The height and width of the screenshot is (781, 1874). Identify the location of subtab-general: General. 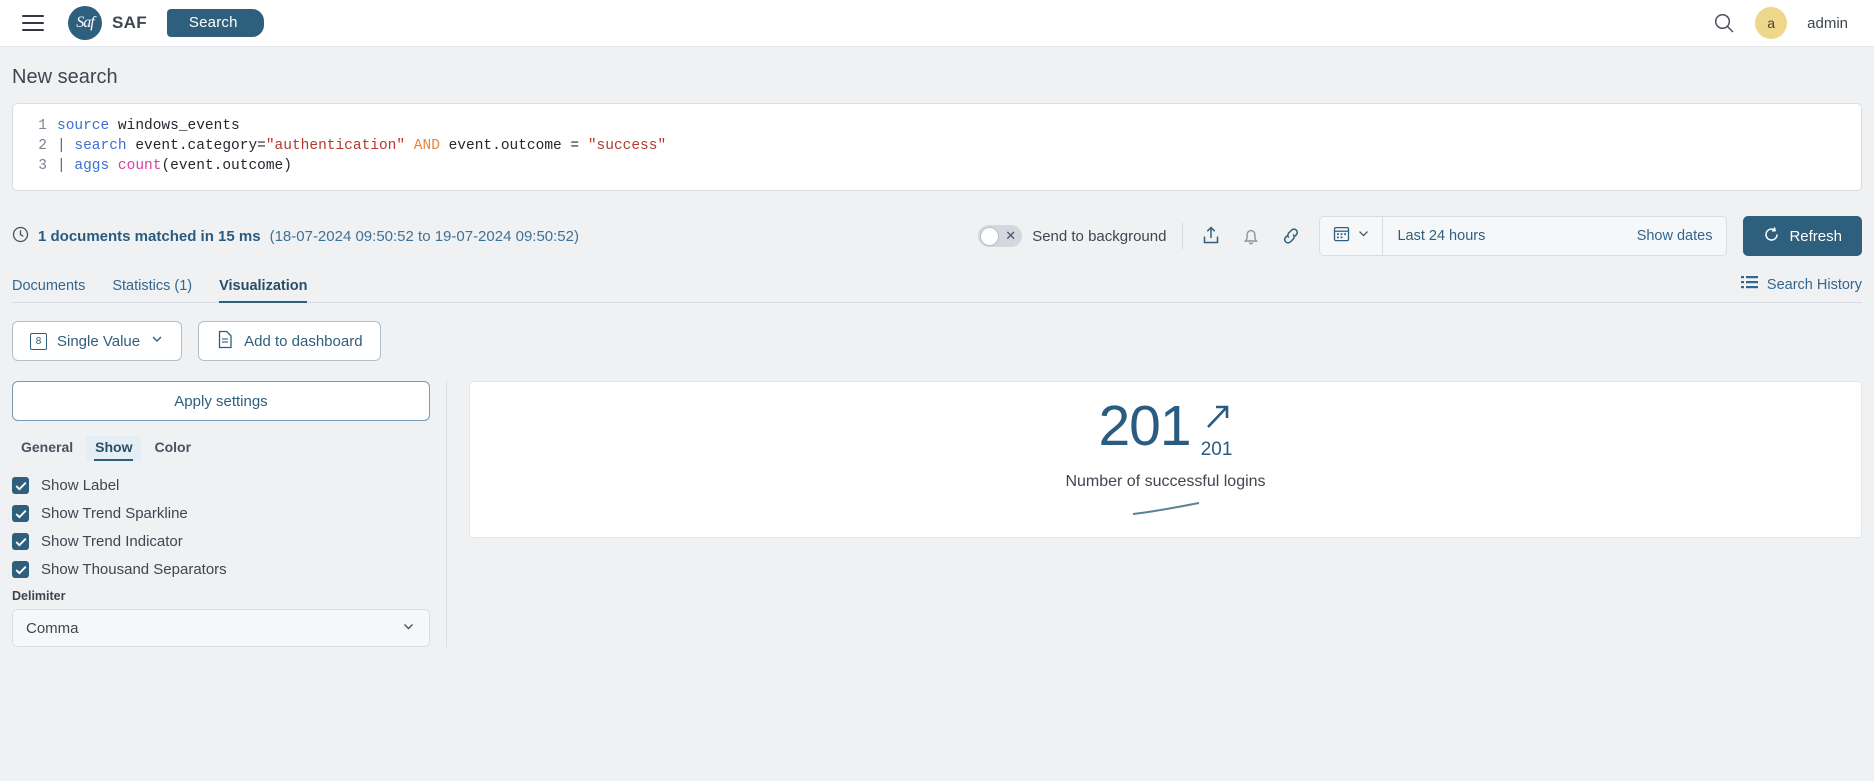
(47, 448).